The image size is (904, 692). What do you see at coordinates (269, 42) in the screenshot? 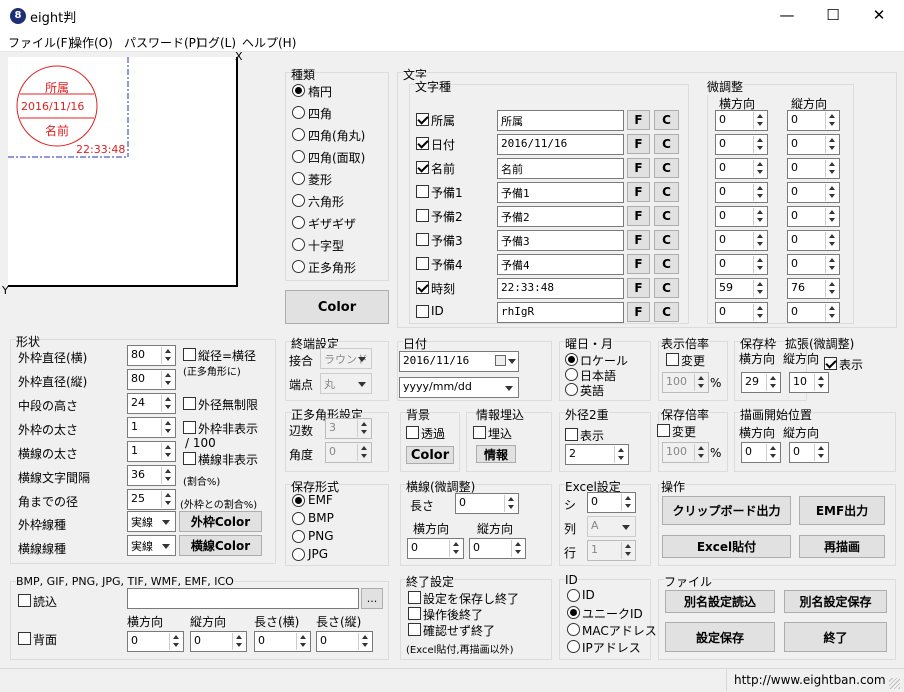
I see `menu-help: ヘルプ(H)` at bounding box center [269, 42].